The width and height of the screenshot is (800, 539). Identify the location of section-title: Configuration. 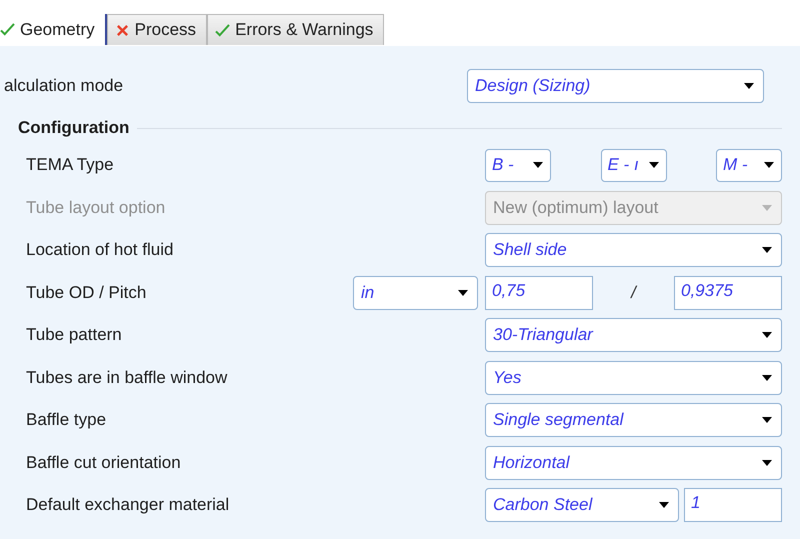
(74, 128).